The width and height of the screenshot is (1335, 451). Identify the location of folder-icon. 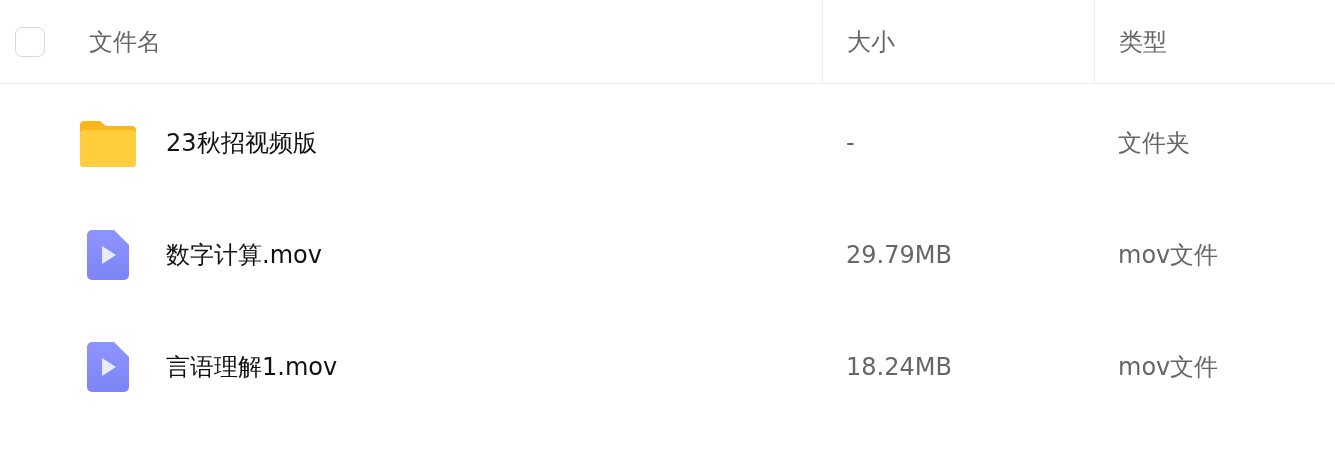
(108, 143).